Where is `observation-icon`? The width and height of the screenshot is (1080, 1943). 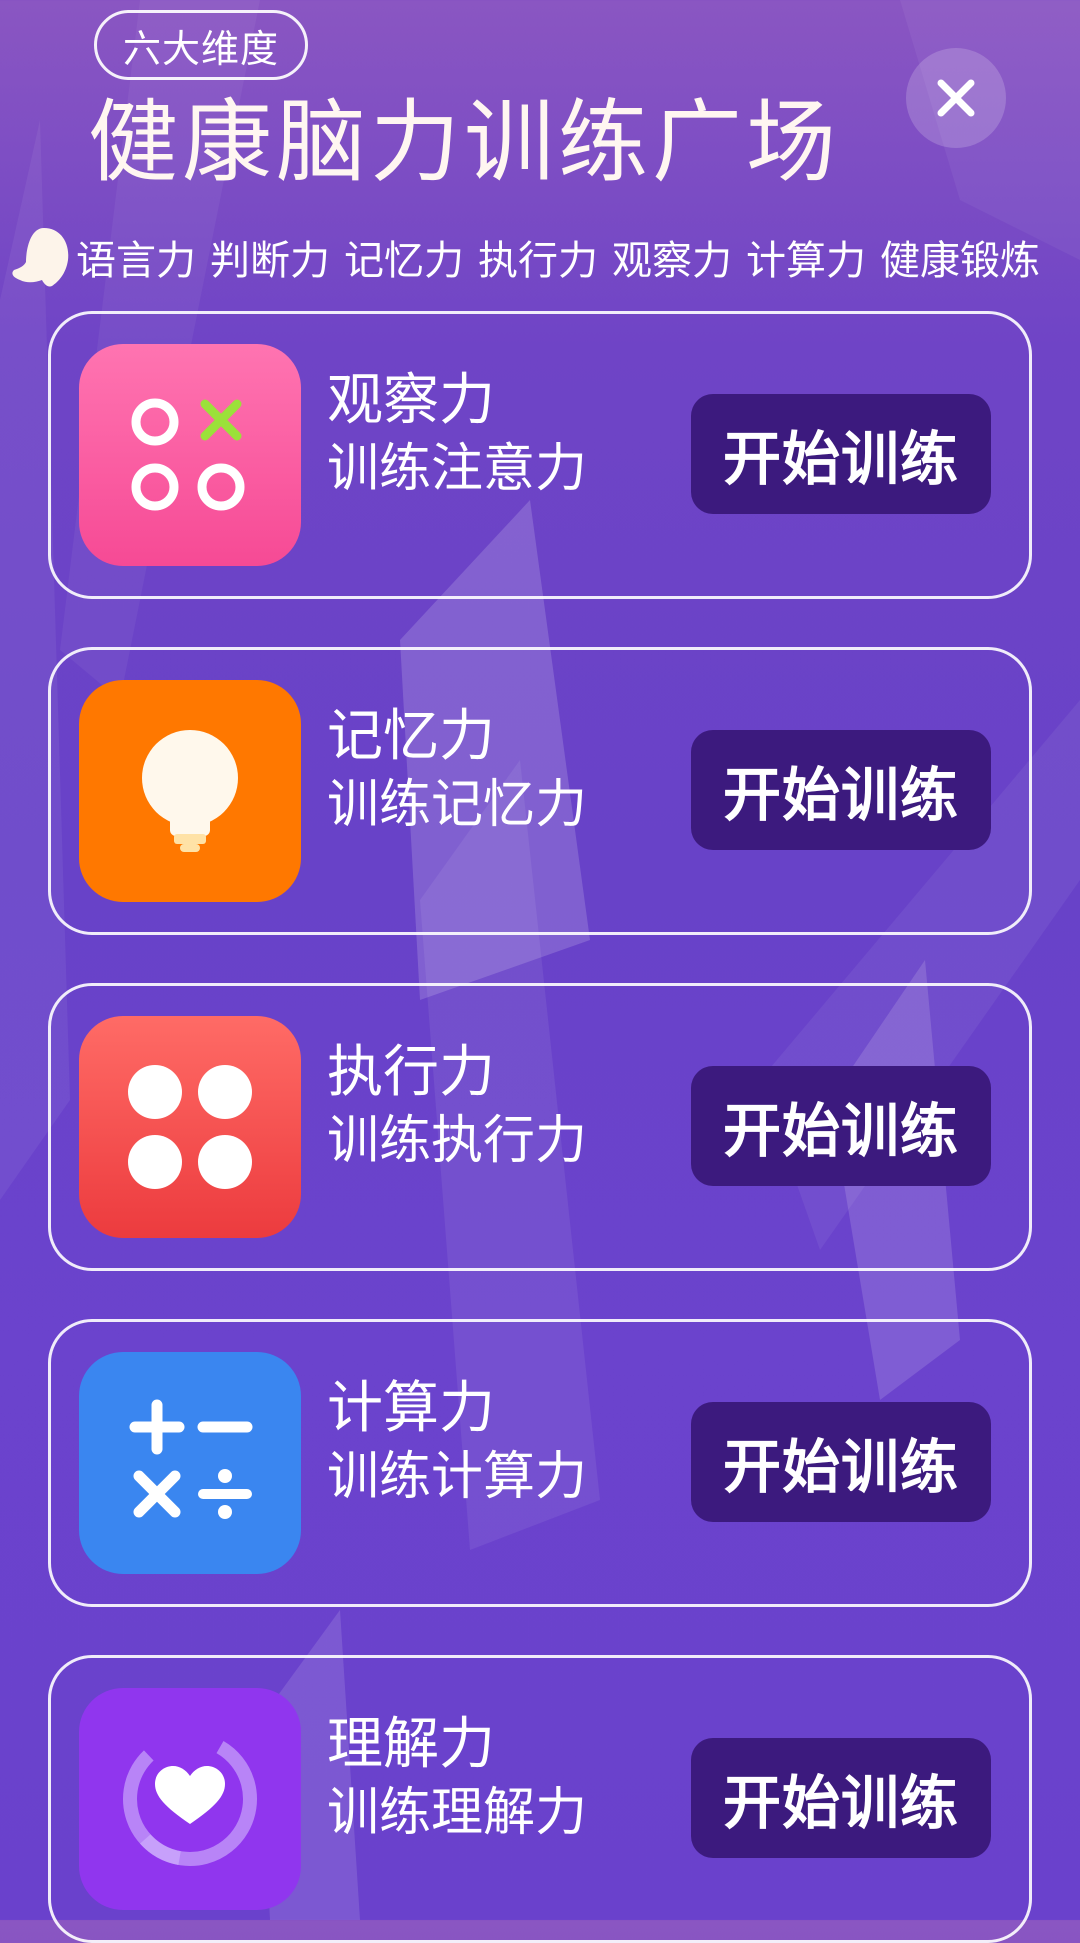
observation-icon is located at coordinates (188, 454).